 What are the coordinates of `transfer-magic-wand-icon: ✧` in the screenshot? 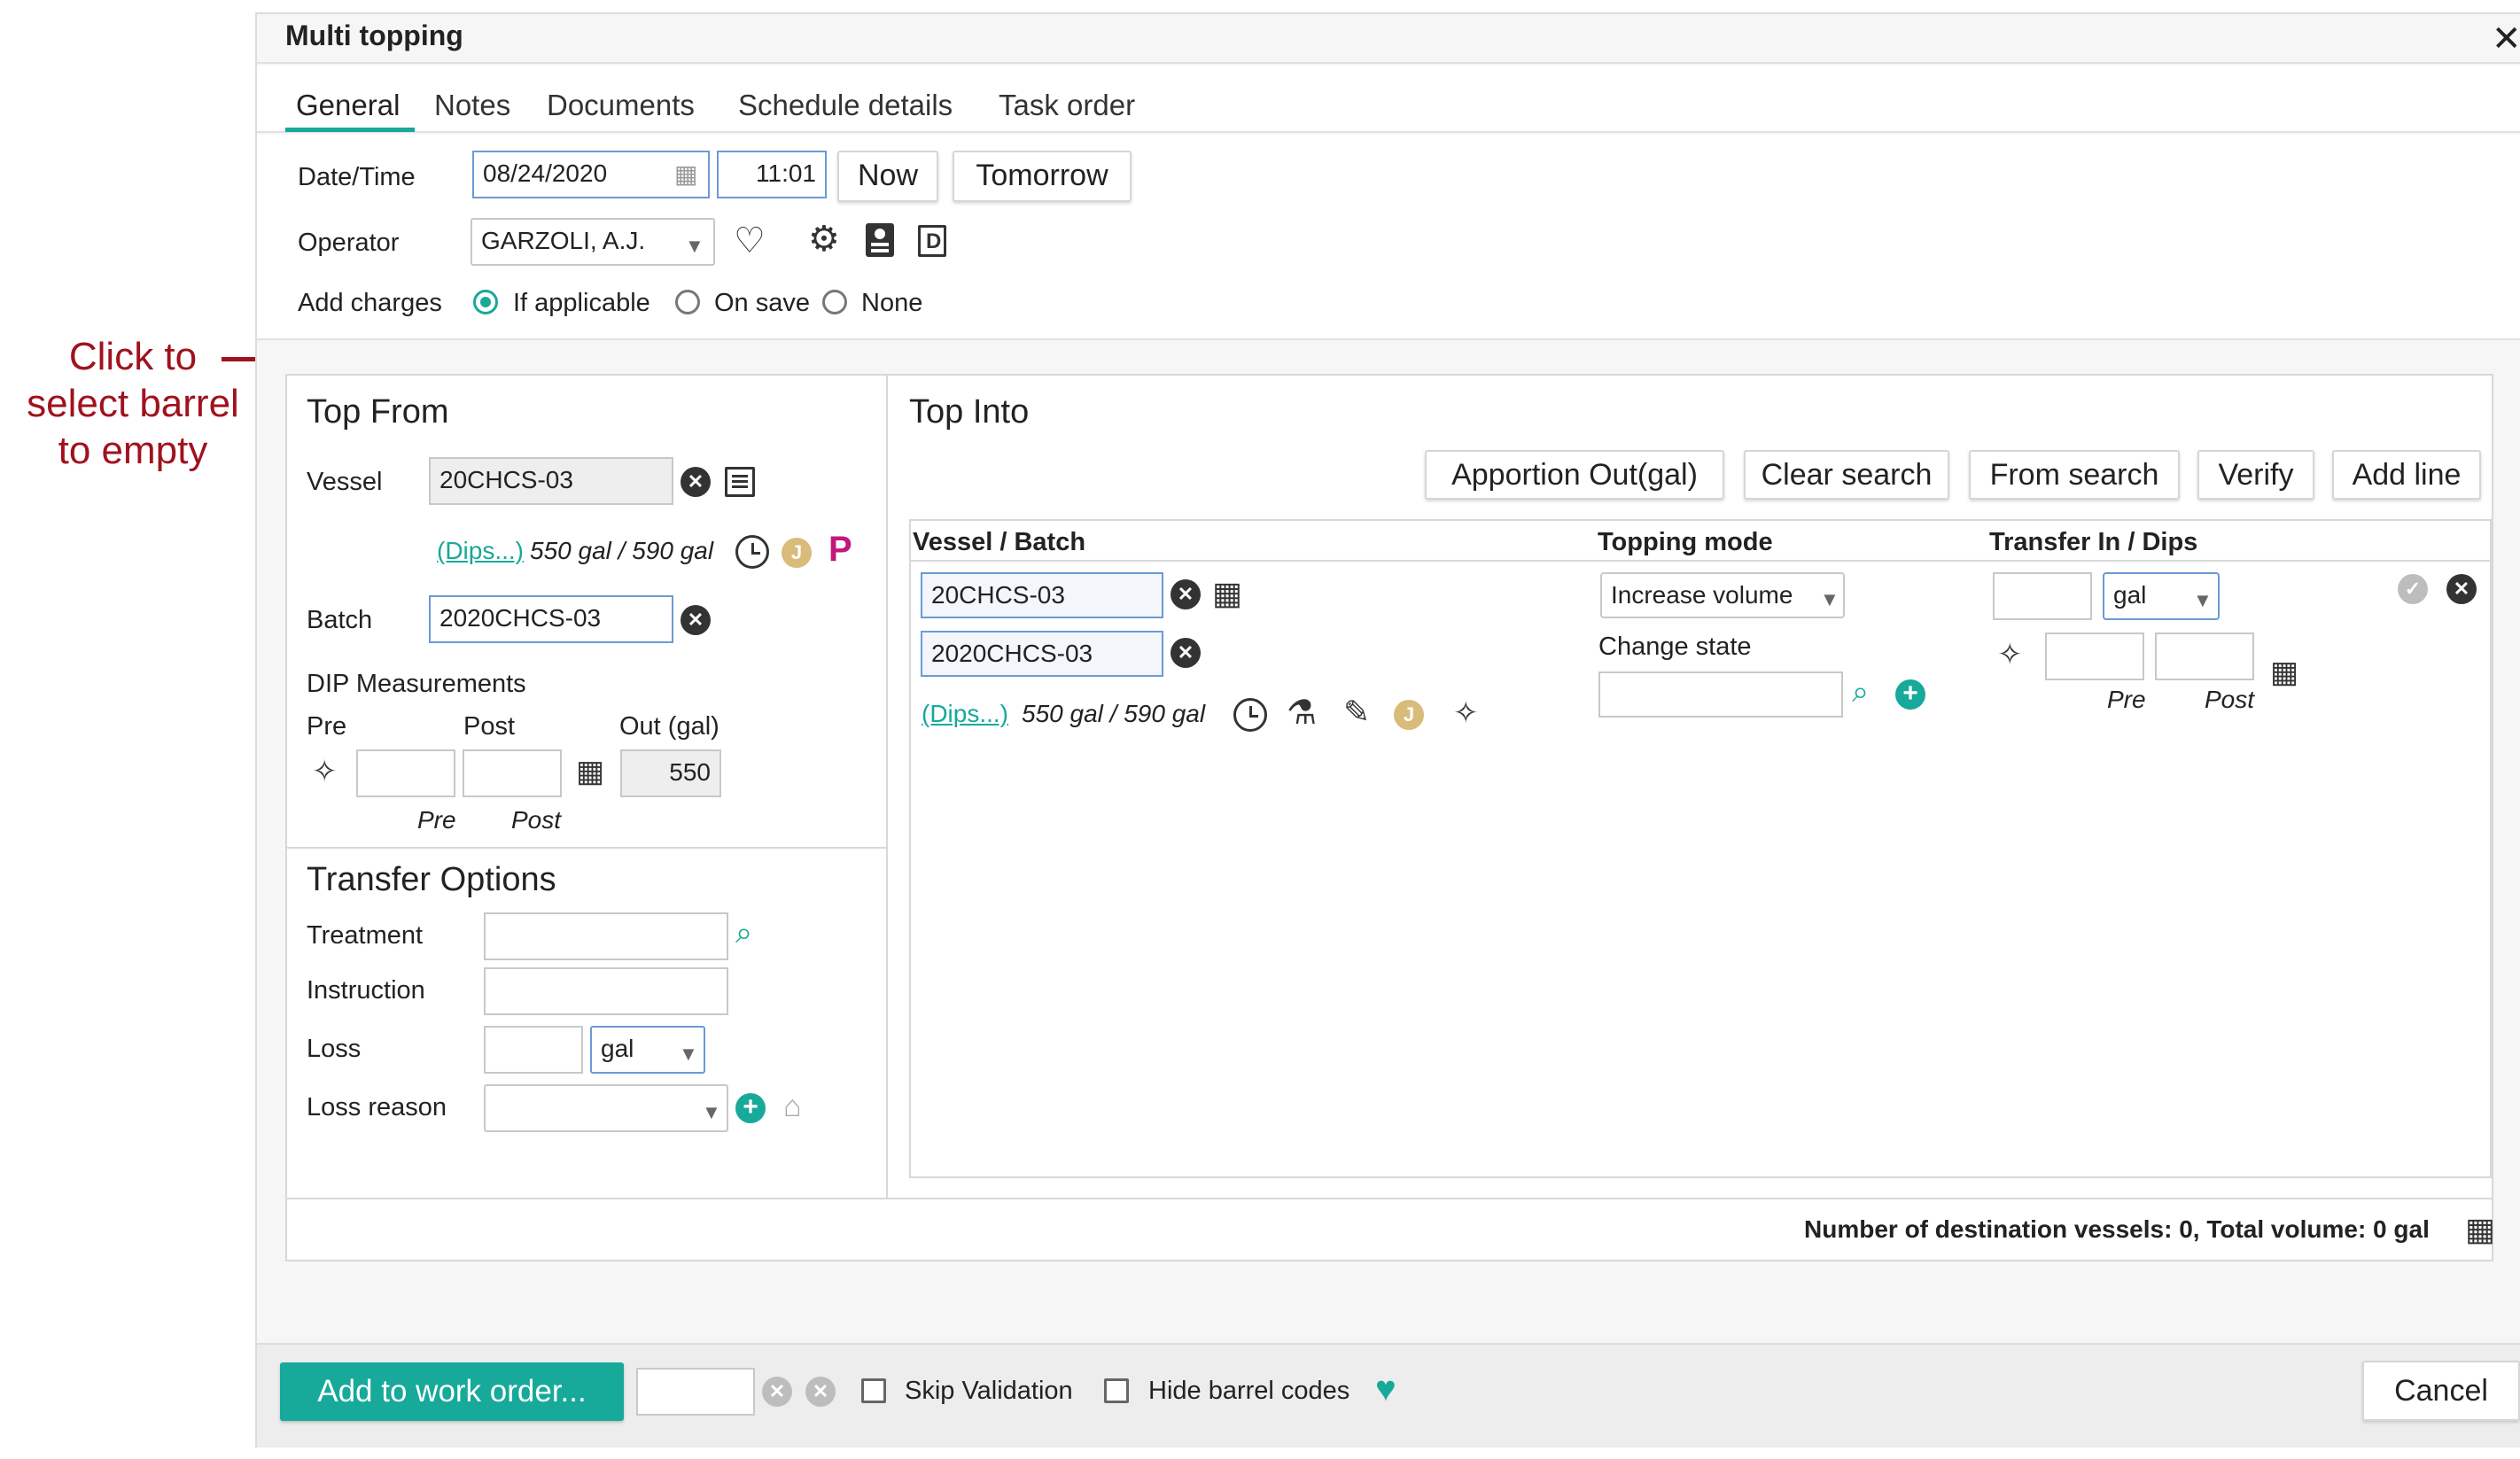 It's located at (2010, 655).